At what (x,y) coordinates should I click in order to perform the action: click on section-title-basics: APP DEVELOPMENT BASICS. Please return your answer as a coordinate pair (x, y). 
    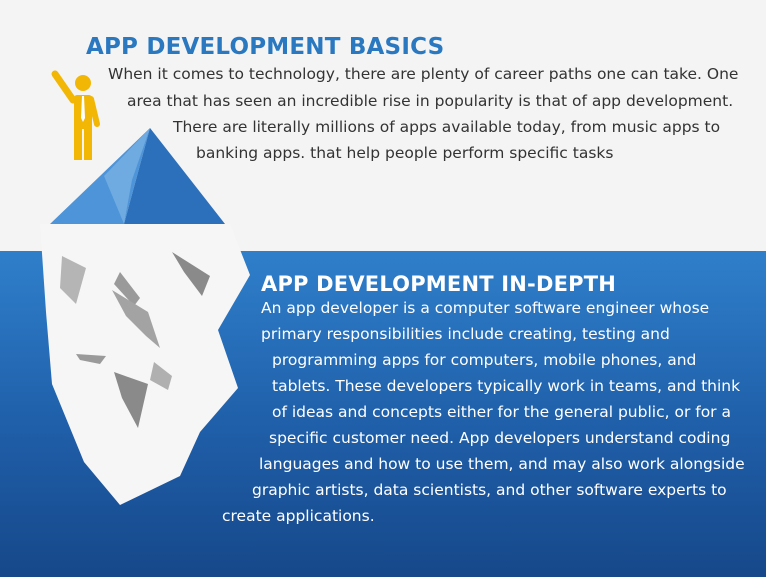
    Looking at the image, I should click on (265, 47).